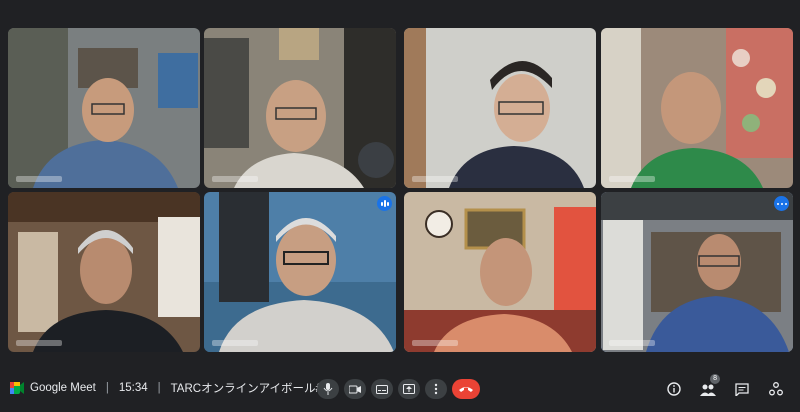  I want to click on meeting-toolbar: Google Meet | 15:34 | TARCオンラインアイボール#1 8, so click(400, 388).